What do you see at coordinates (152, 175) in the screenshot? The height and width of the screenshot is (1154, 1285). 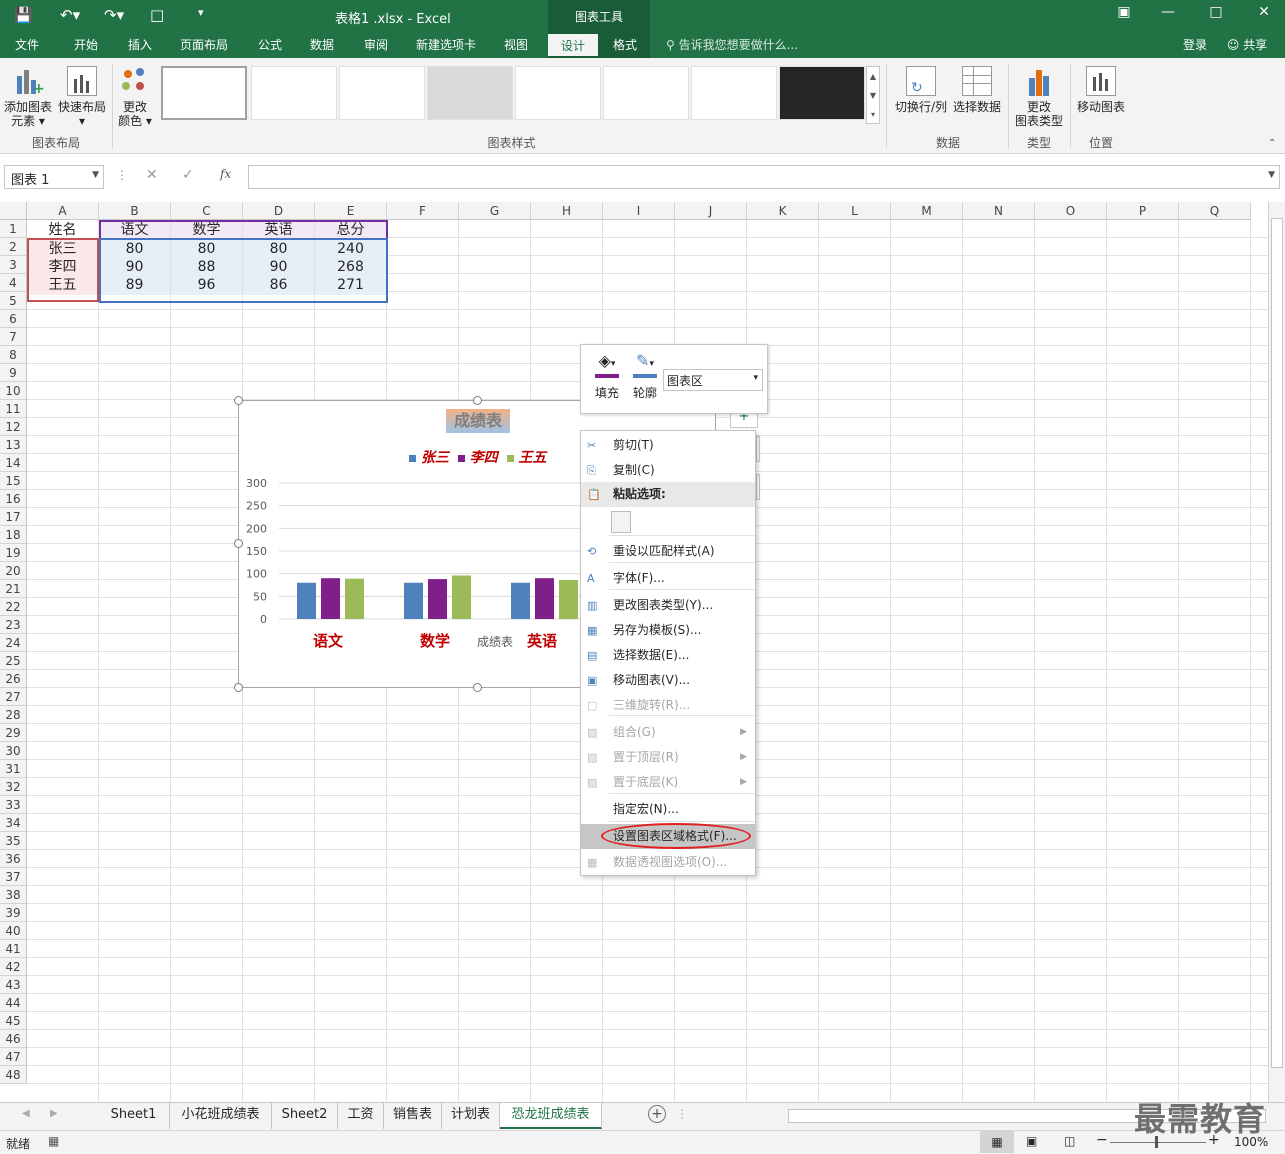 I see `cancel-icon: ✕` at bounding box center [152, 175].